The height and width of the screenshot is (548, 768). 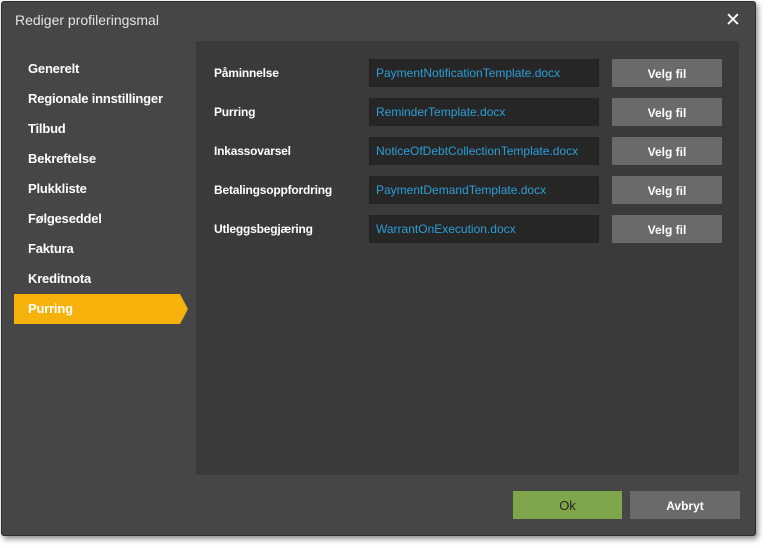 What do you see at coordinates (263, 229) in the screenshot?
I see `row-label: Utleggsbegjæring` at bounding box center [263, 229].